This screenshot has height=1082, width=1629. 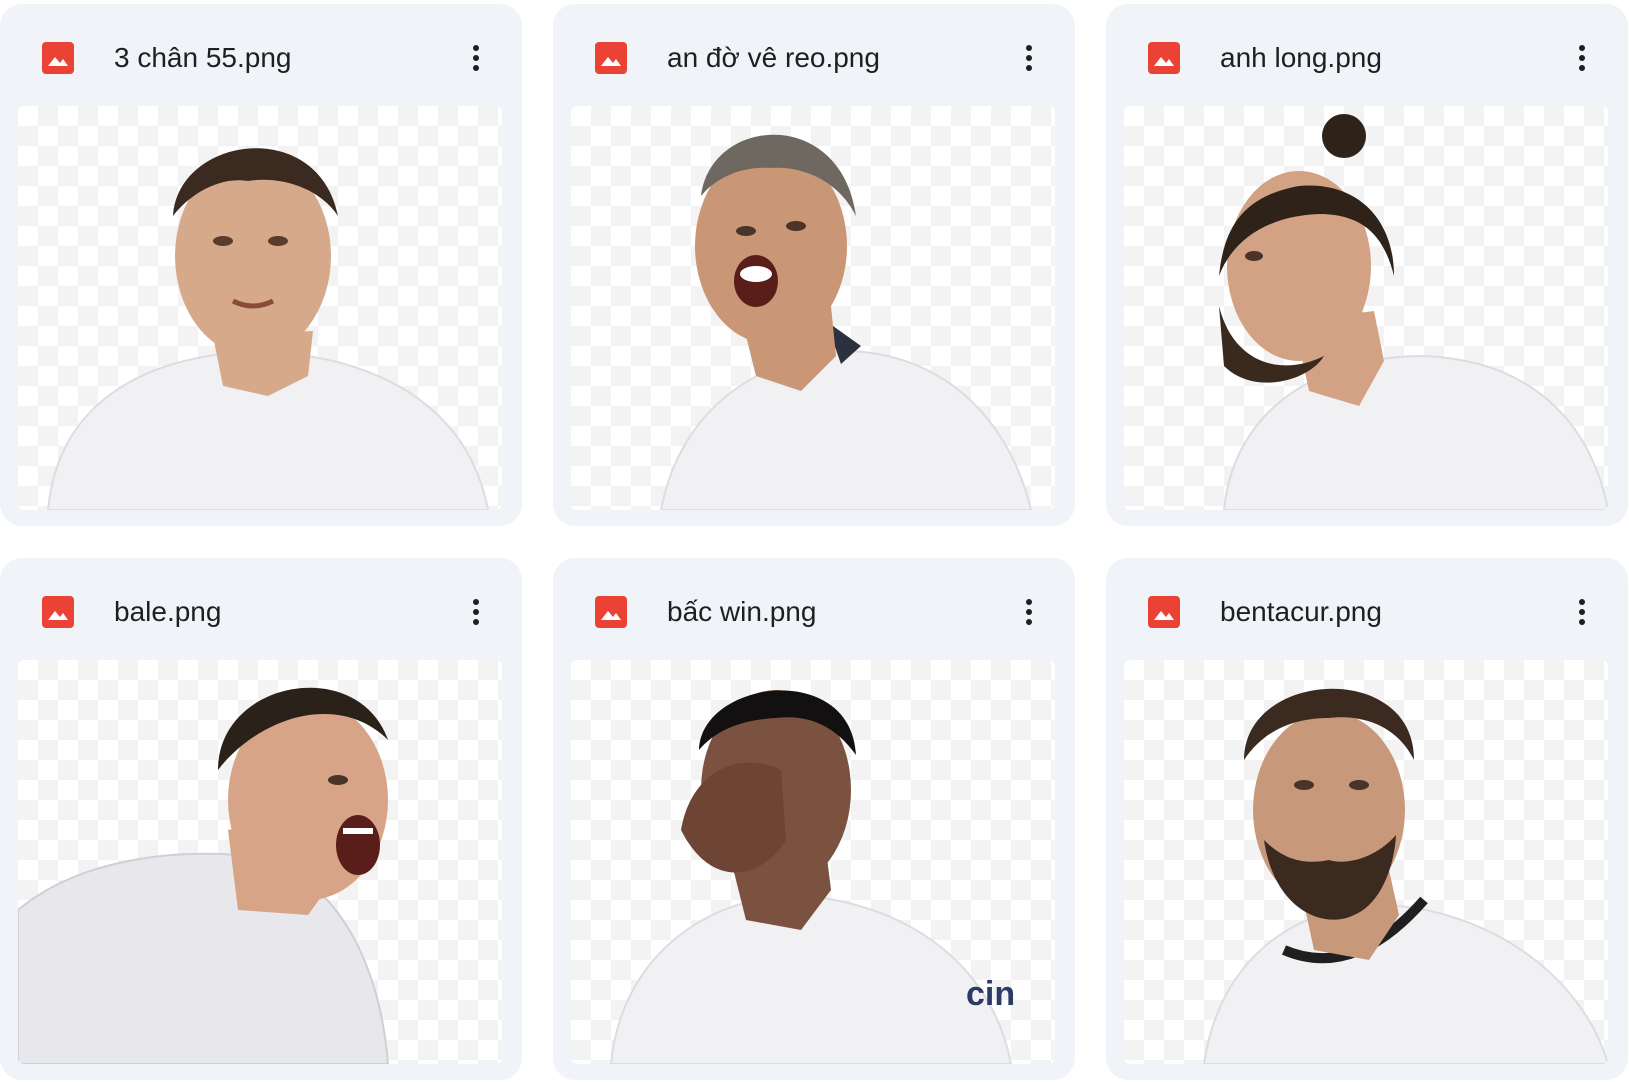 What do you see at coordinates (261, 609) in the screenshot?
I see `file-card-header: bale.png` at bounding box center [261, 609].